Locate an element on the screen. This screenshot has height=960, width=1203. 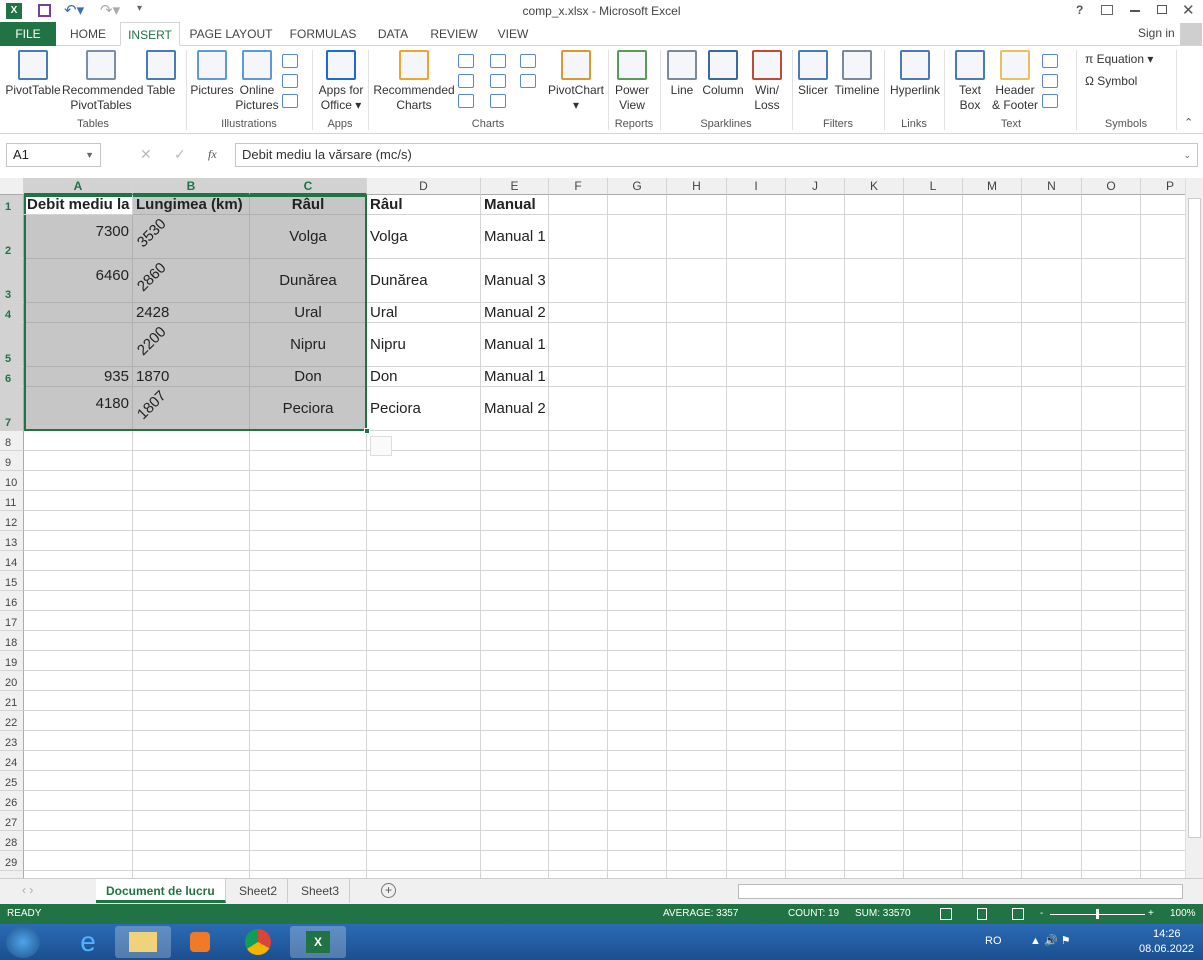
cell-I19 is located at coordinates (756, 661).